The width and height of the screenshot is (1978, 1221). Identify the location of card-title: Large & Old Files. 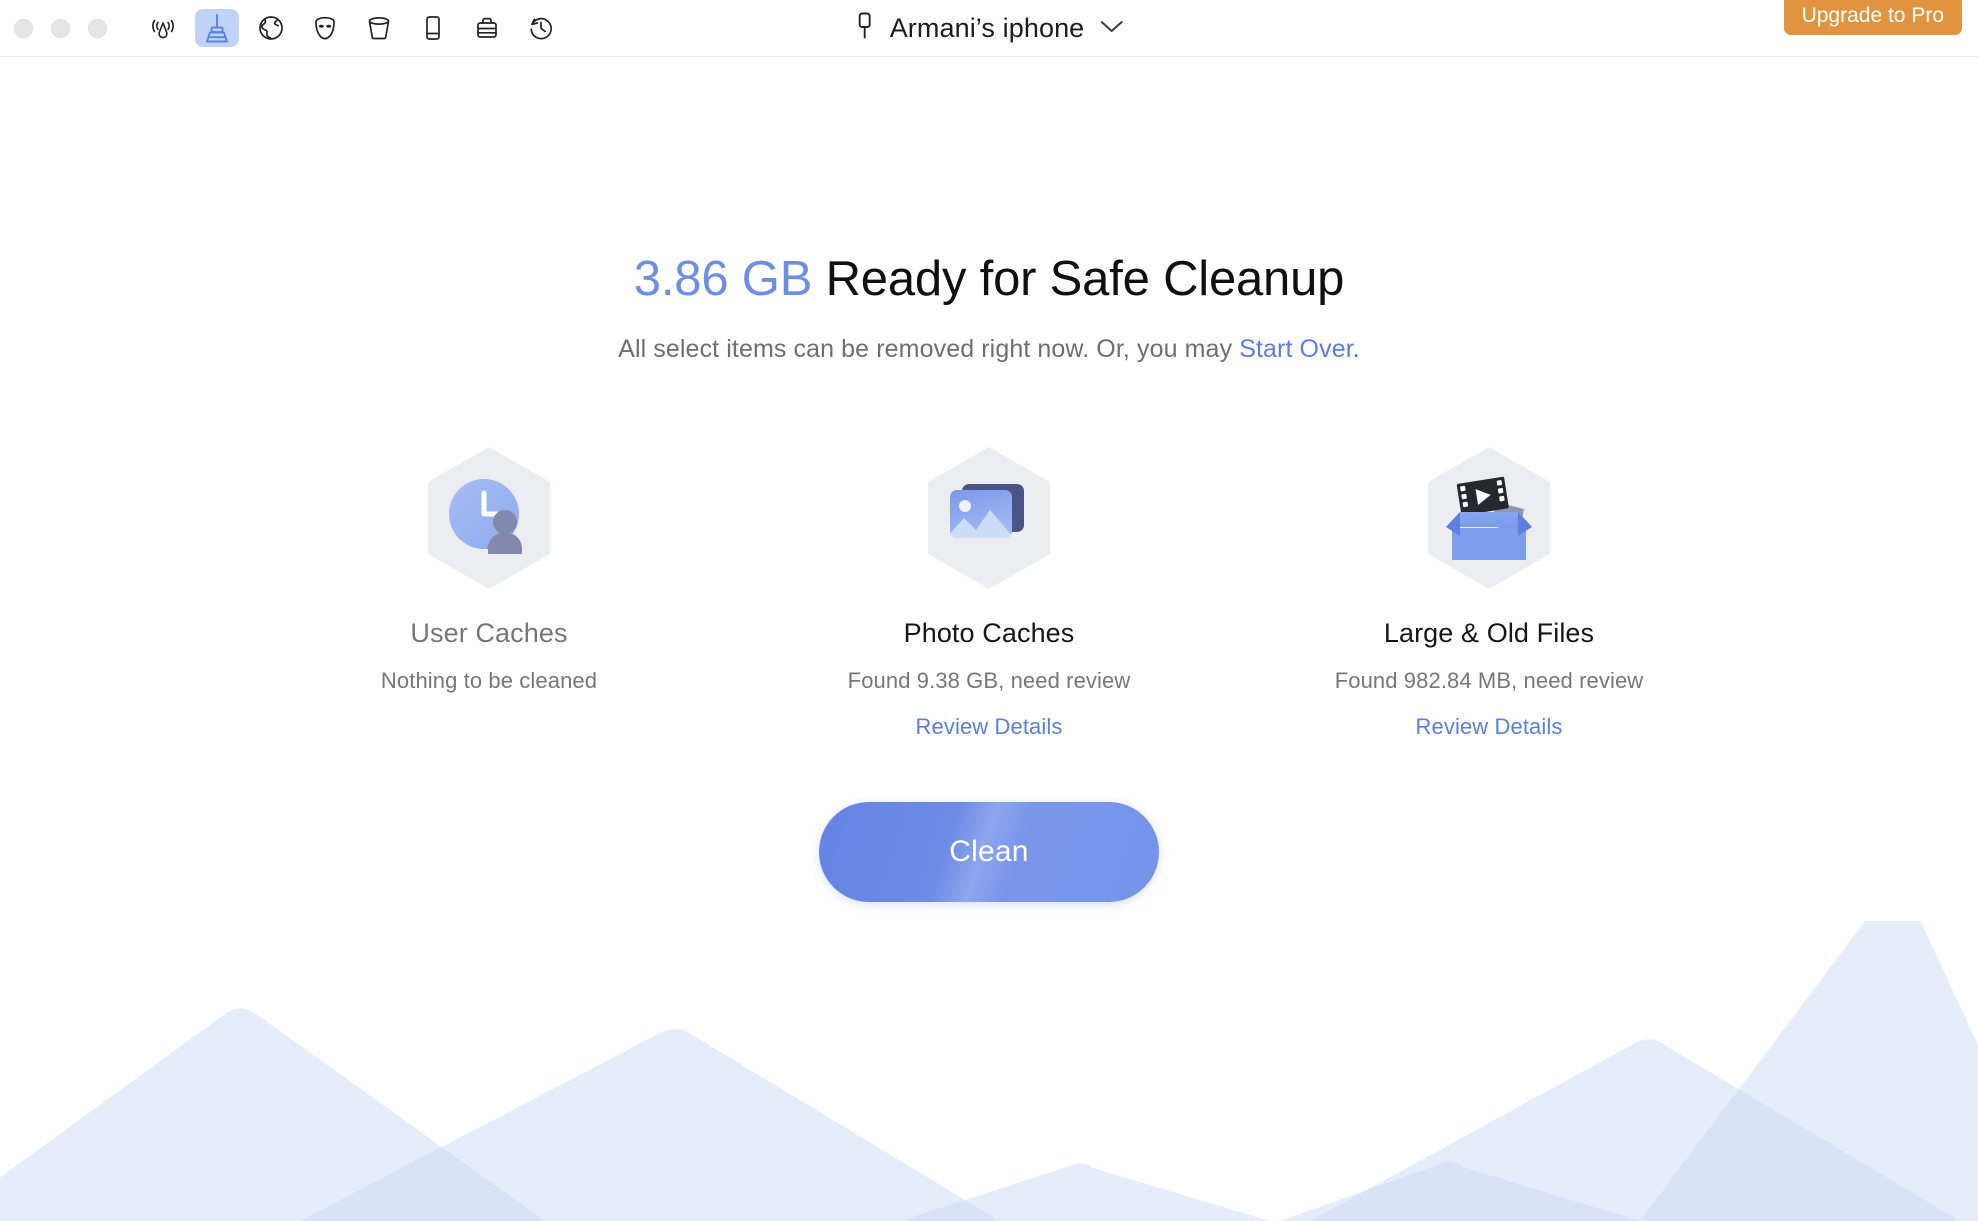
(1489, 632).